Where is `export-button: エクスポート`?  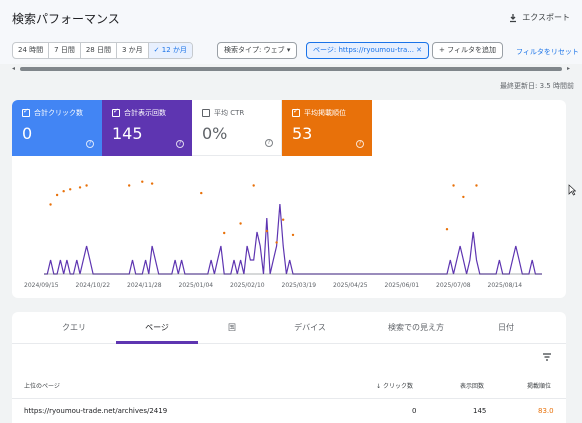
export-button: エクスポート is located at coordinates (539, 17).